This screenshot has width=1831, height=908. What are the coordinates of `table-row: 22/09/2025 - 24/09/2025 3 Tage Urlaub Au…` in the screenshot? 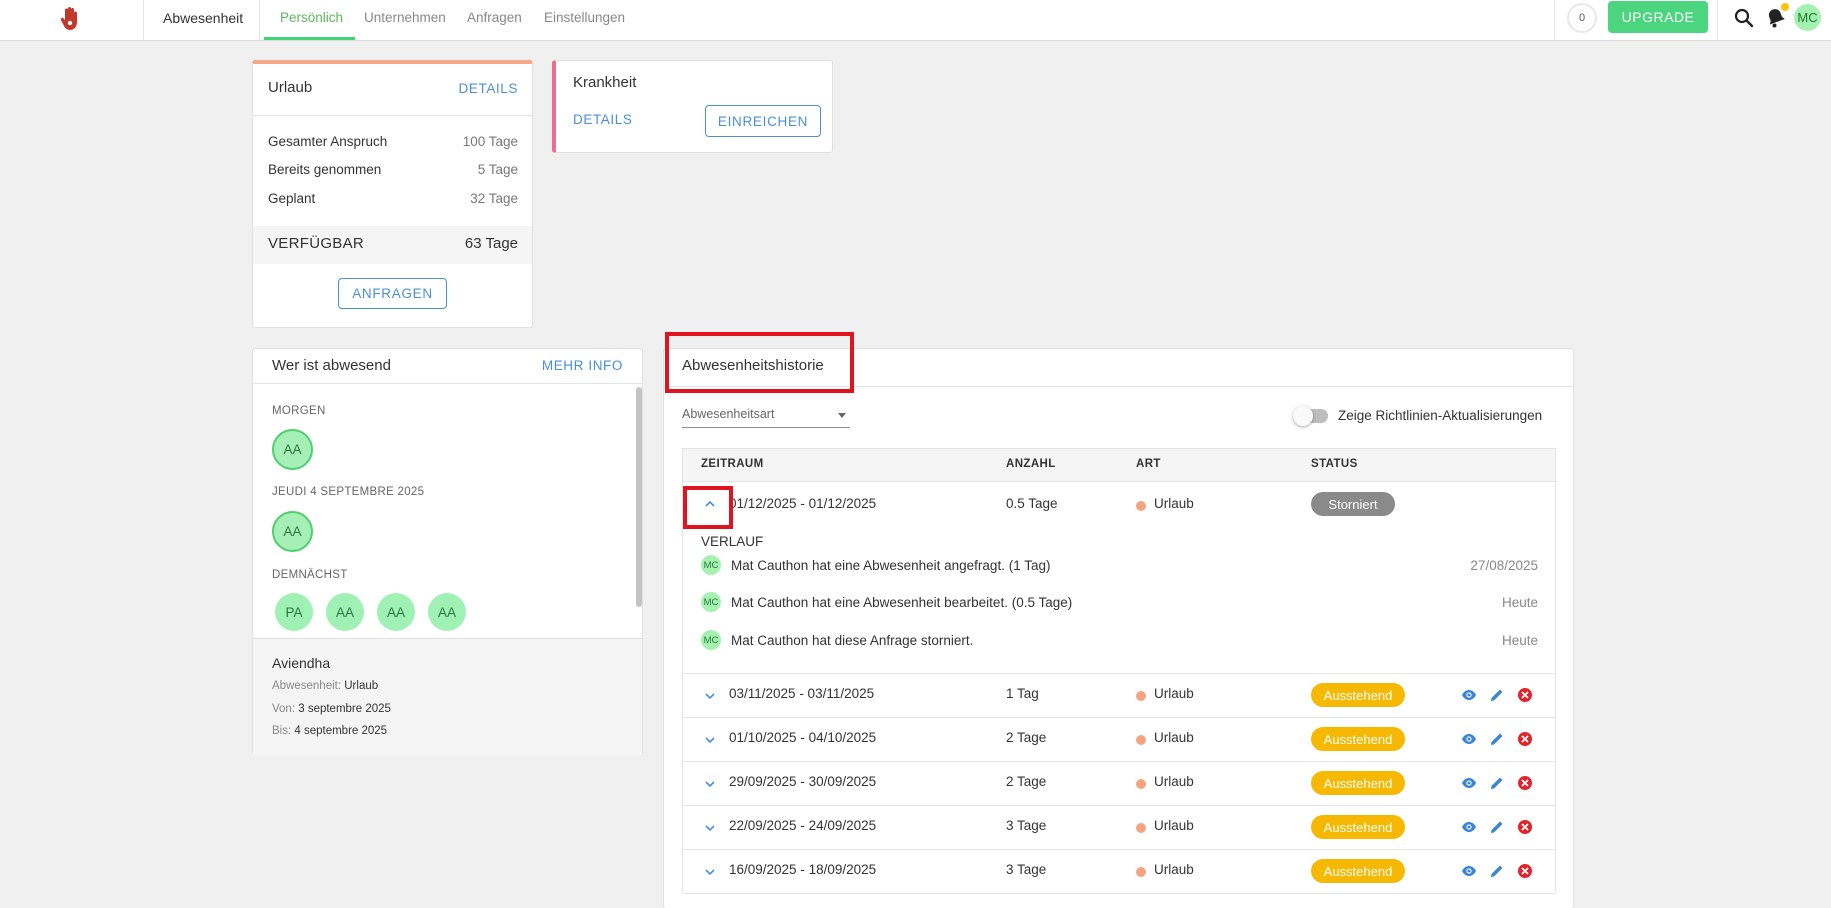 It's located at (1119, 828).